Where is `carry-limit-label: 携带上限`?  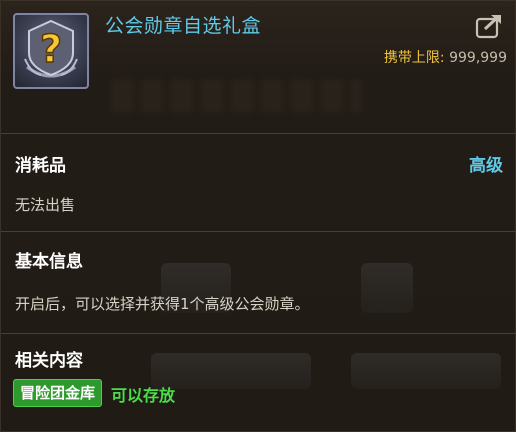 carry-limit-label: 携带上限 is located at coordinates (411, 58).